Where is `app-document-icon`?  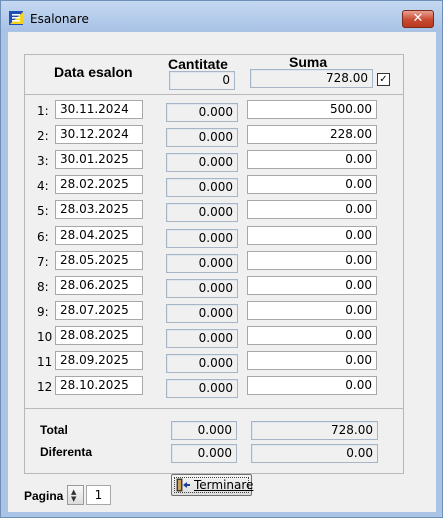
app-document-icon is located at coordinates (16, 18).